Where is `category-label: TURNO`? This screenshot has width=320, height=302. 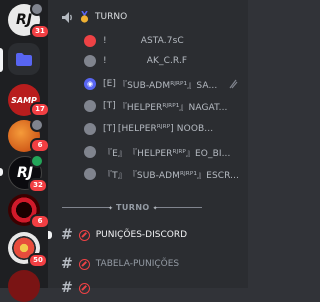
category-label: TURNO is located at coordinates (133, 207).